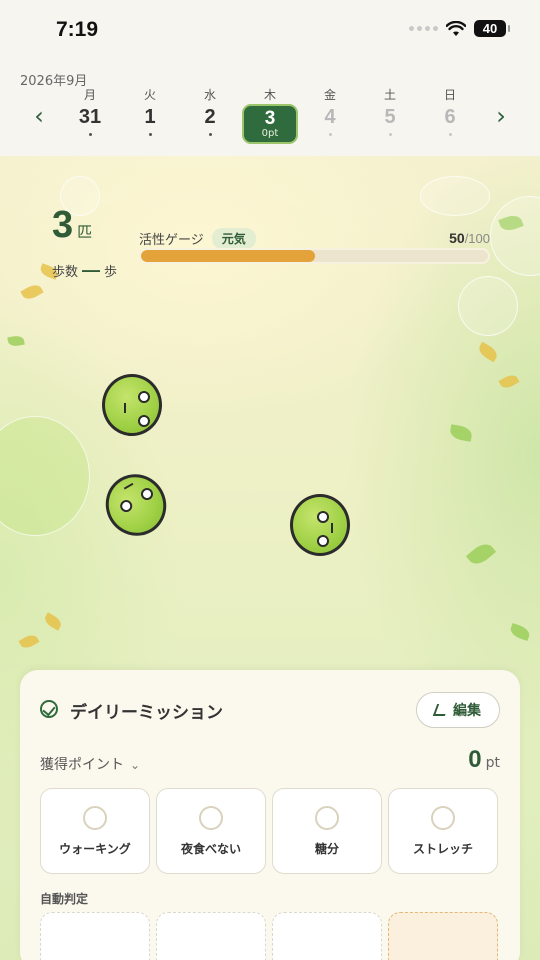  Describe the element at coordinates (423, 28) in the screenshot. I see `signal-icon` at that location.